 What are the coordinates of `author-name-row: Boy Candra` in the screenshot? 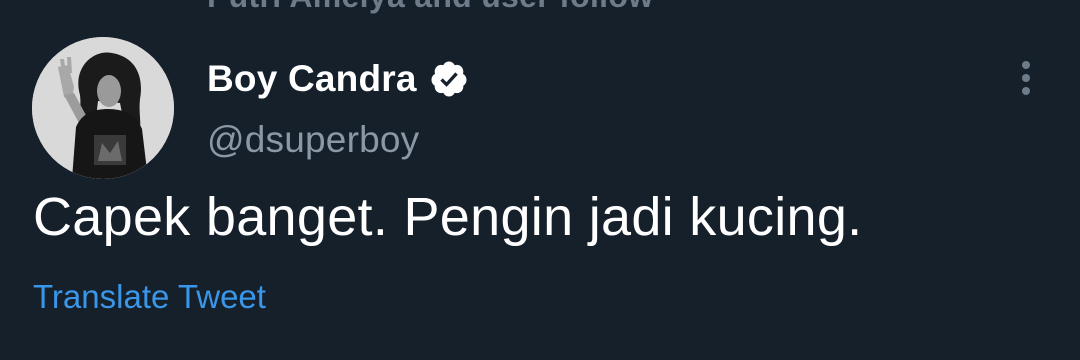 It's located at (338, 79).